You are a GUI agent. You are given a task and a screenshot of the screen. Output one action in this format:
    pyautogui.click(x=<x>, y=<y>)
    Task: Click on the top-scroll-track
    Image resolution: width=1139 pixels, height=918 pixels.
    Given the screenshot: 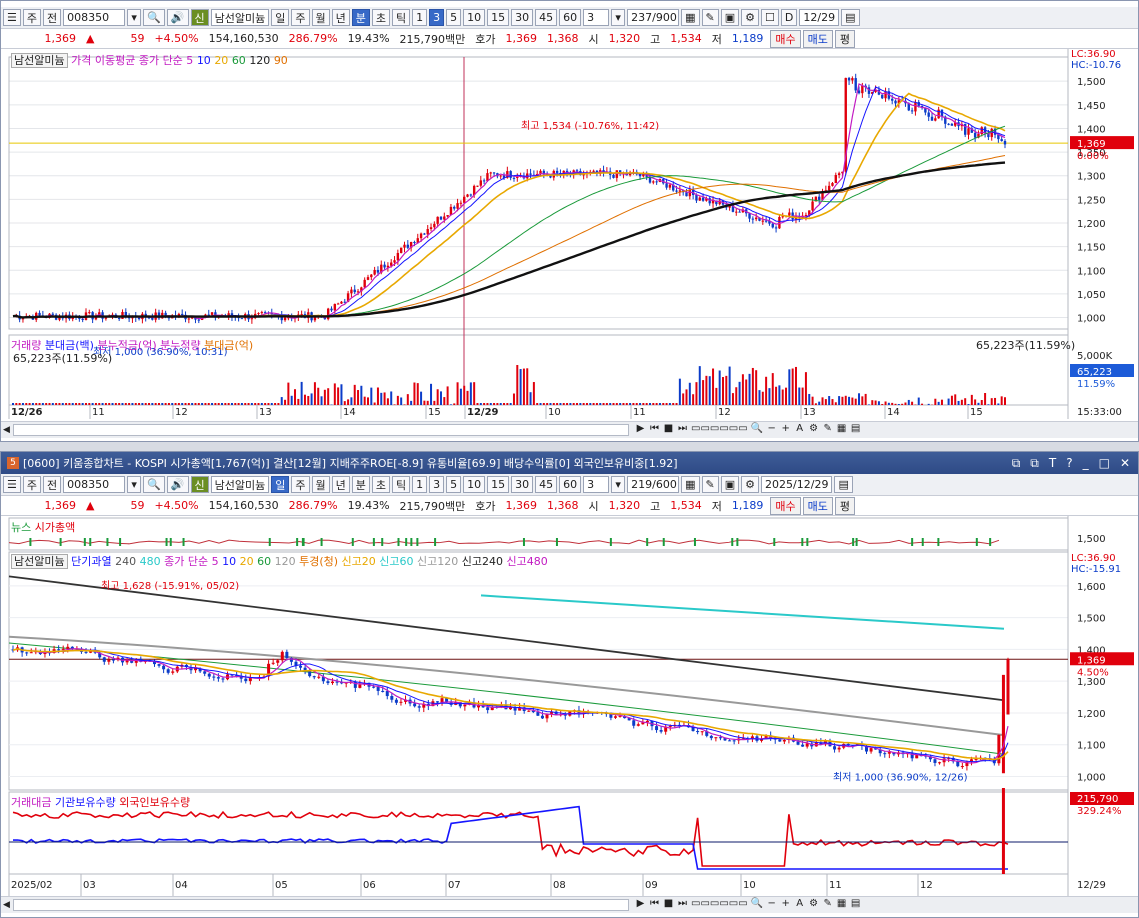 What is the action you would take?
    pyautogui.click(x=321, y=430)
    